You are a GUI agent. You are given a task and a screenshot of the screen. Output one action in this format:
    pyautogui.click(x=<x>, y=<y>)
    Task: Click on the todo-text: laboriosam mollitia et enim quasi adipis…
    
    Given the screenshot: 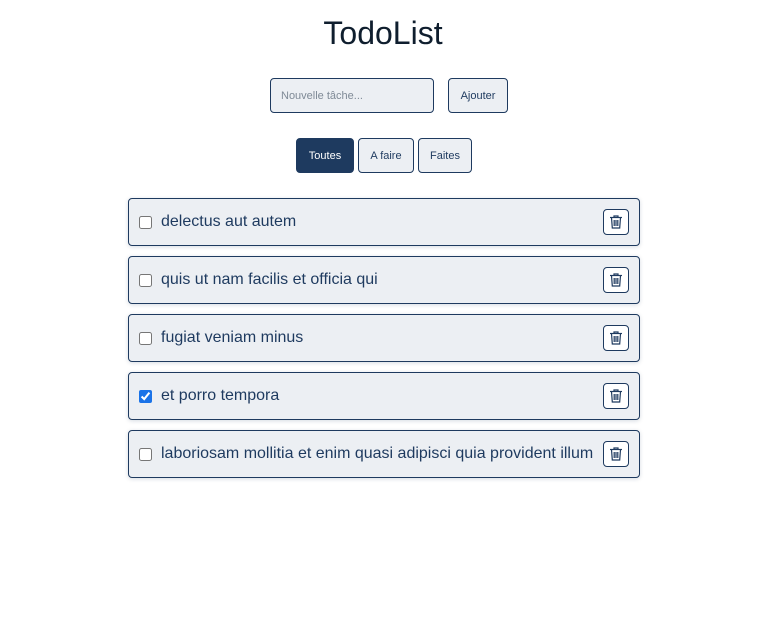 What is the action you would take?
    pyautogui.click(x=377, y=453)
    